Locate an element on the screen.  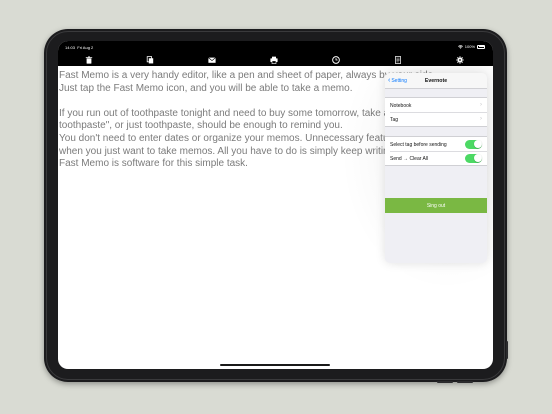
select-tag-row: Select tag before sending is located at coordinates (436, 144).